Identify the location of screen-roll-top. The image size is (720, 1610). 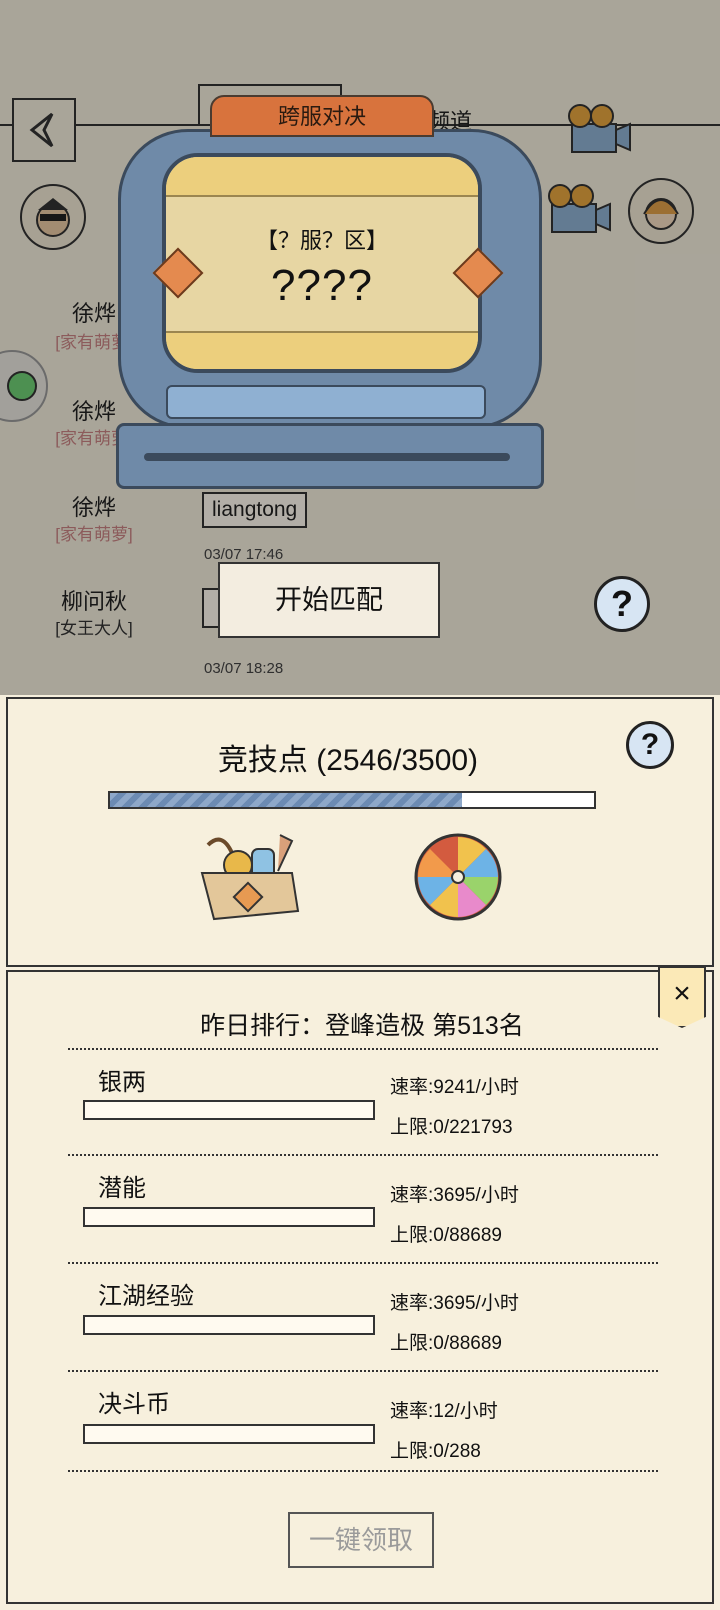
(322, 177).